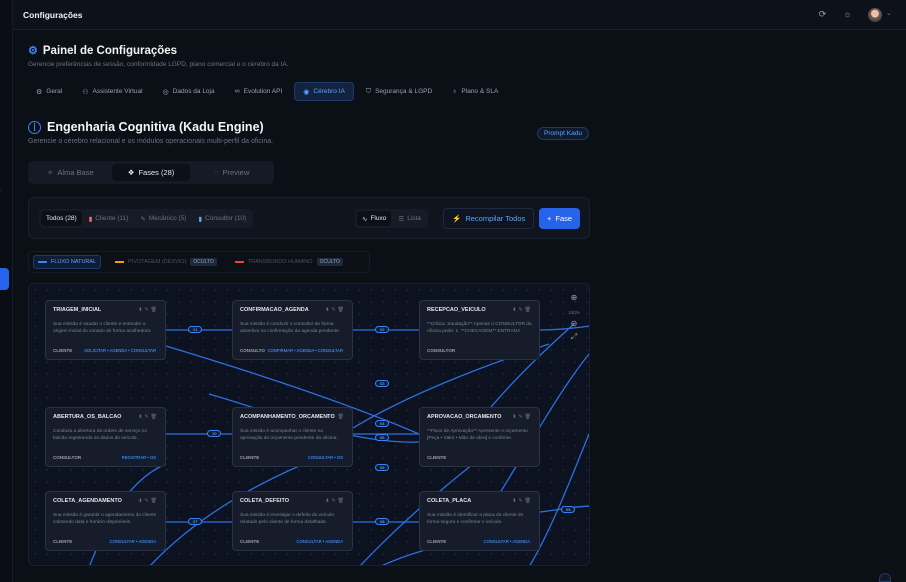  Describe the element at coordinates (382, 423) in the screenshot. I see `edge-label: 04` at that location.